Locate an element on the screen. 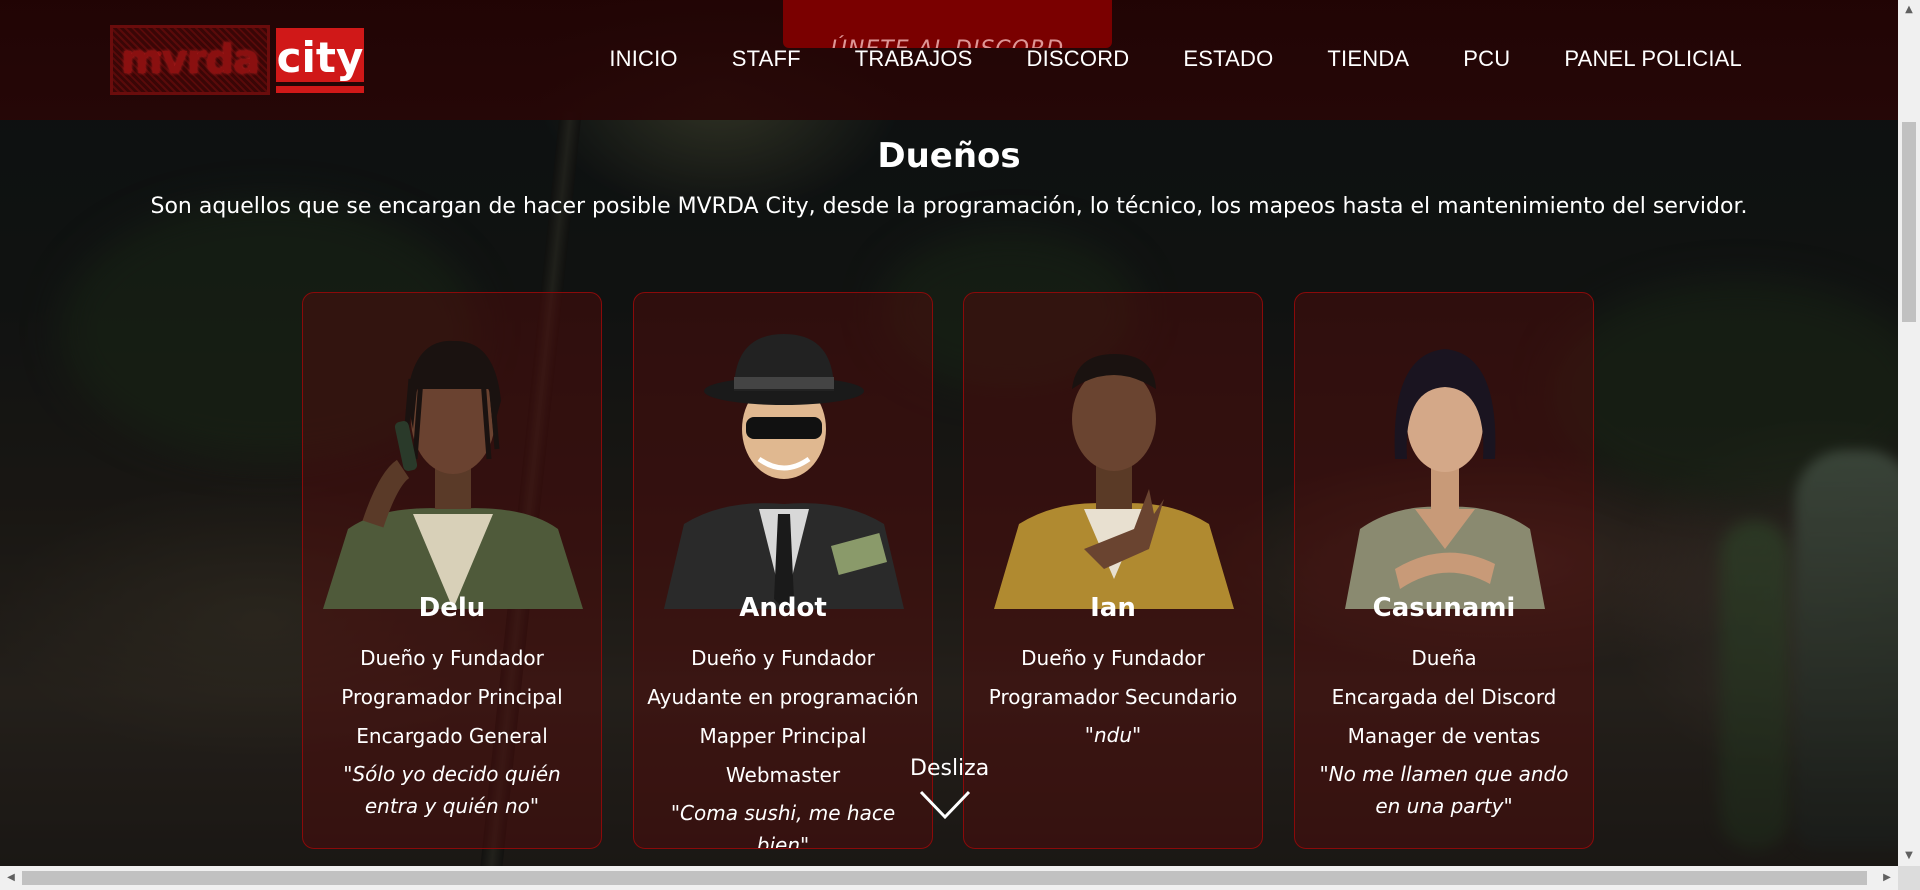 The width and height of the screenshot is (1920, 890). nav-staff: STAFF is located at coordinates (766, 59).